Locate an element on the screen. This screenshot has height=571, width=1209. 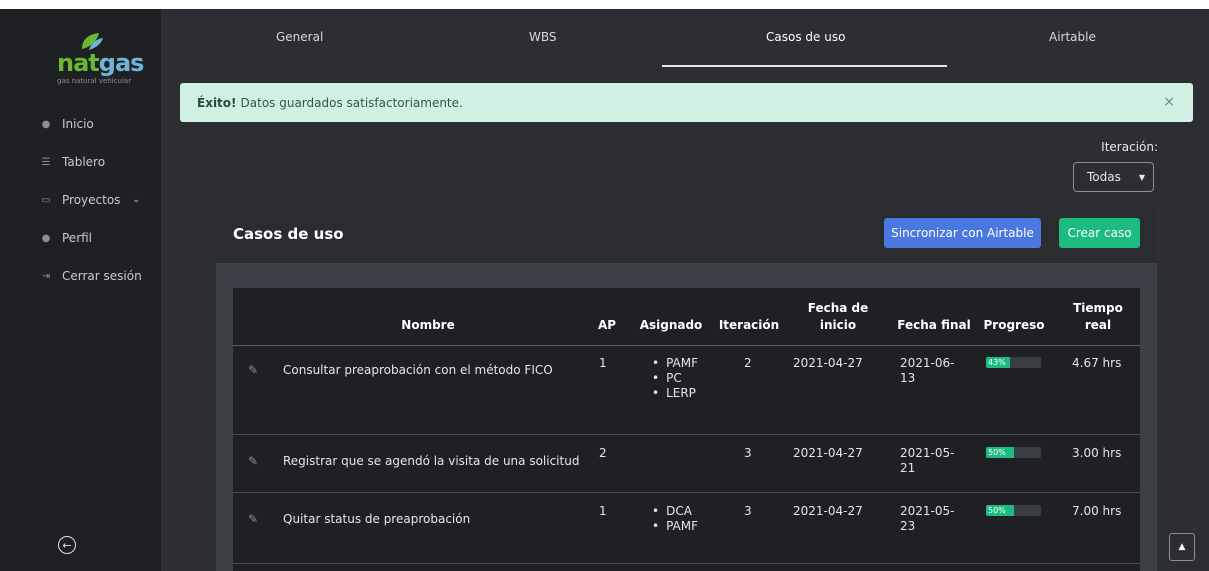
col-header-progreso: Progreso is located at coordinates (1014, 325).